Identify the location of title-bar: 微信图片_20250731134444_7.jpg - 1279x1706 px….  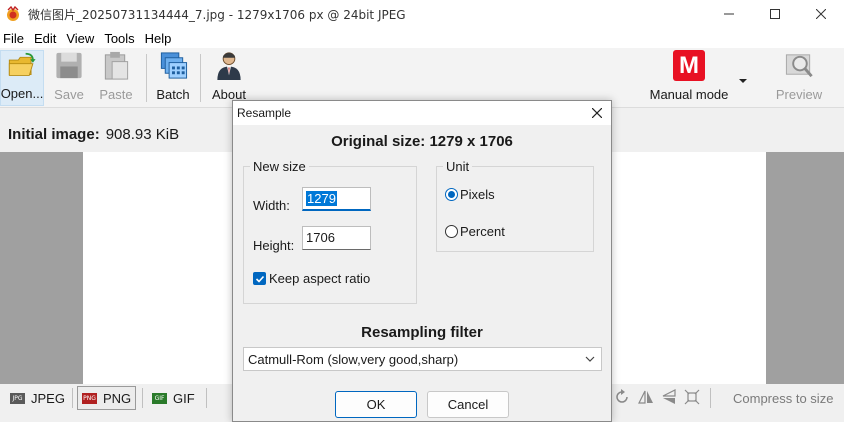
(422, 14).